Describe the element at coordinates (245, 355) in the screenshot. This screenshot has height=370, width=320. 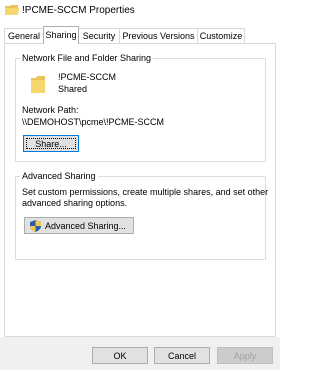
I see `apply-button: Apply` at that location.